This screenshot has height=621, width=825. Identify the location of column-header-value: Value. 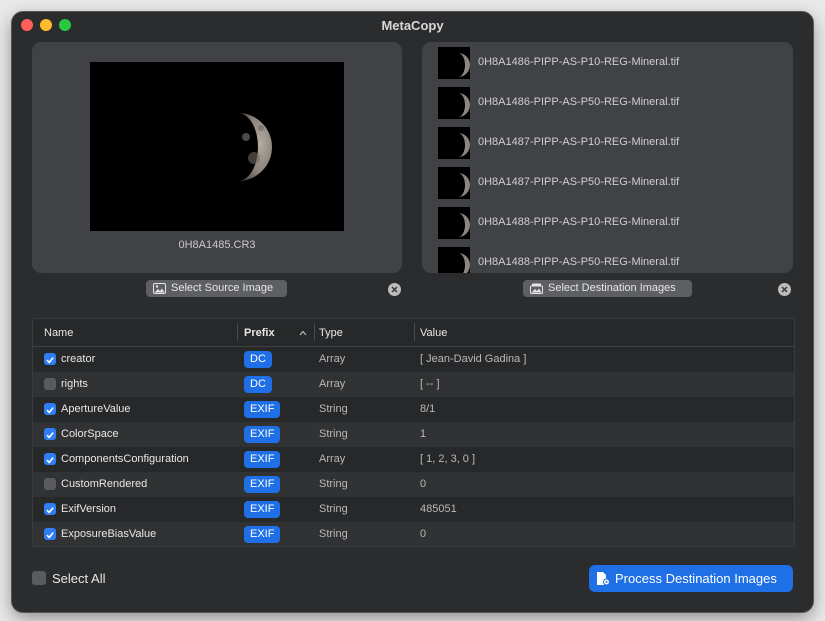
(433, 333).